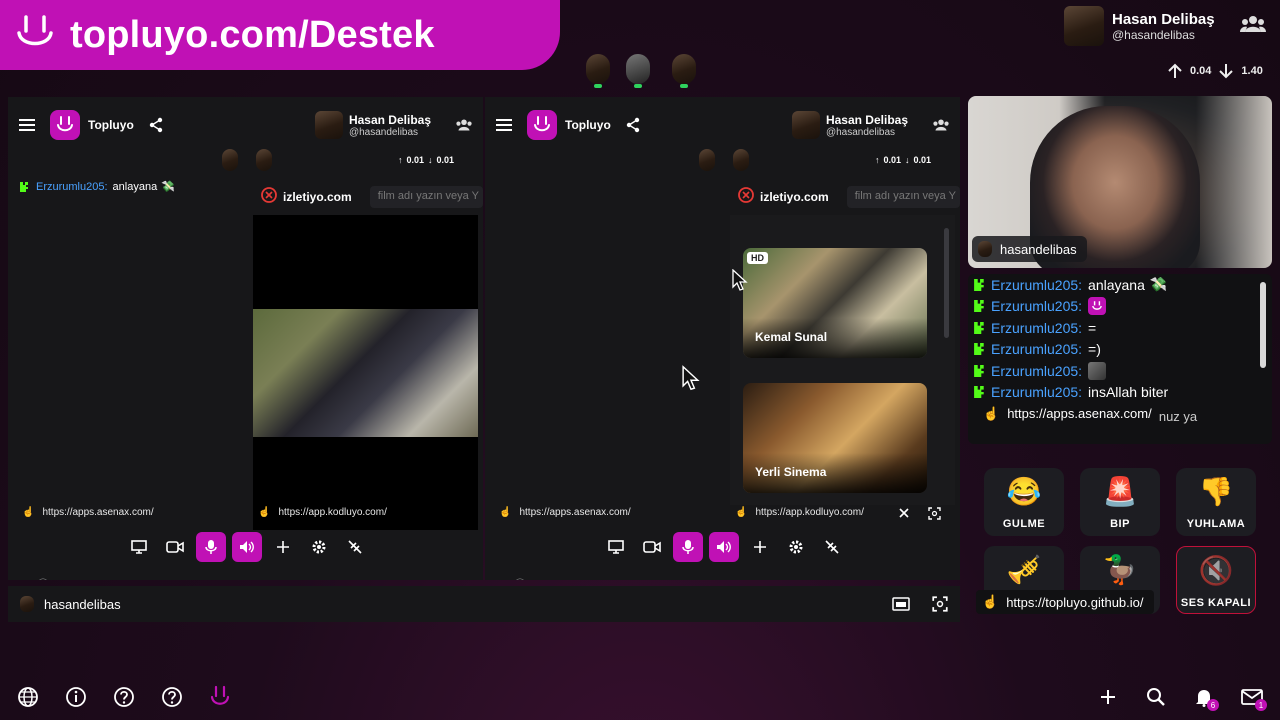 Image resolution: width=1280 pixels, height=720 pixels. Describe the element at coordinates (1024, 502) in the screenshot. I see `reaction-gulme-button: 😂 GULME` at that location.